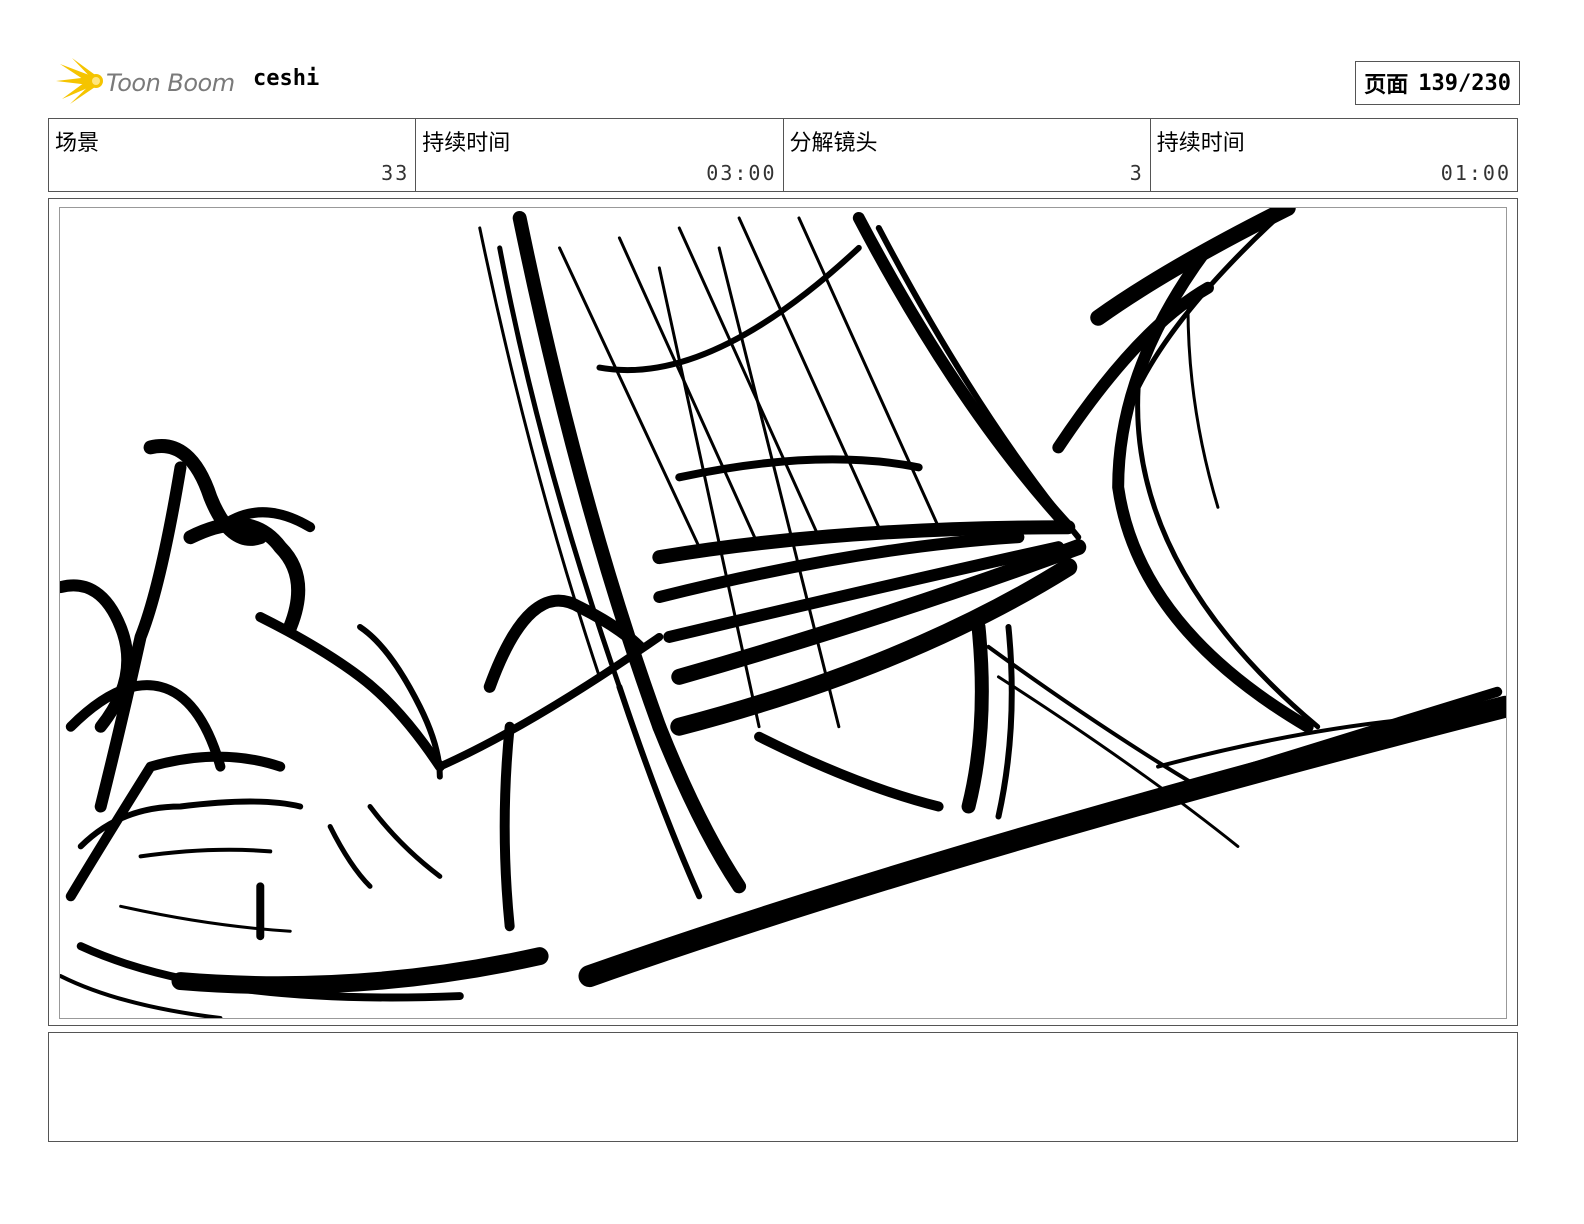  What do you see at coordinates (1464, 83) in the screenshot?
I see `page-value: 139/230` at bounding box center [1464, 83].